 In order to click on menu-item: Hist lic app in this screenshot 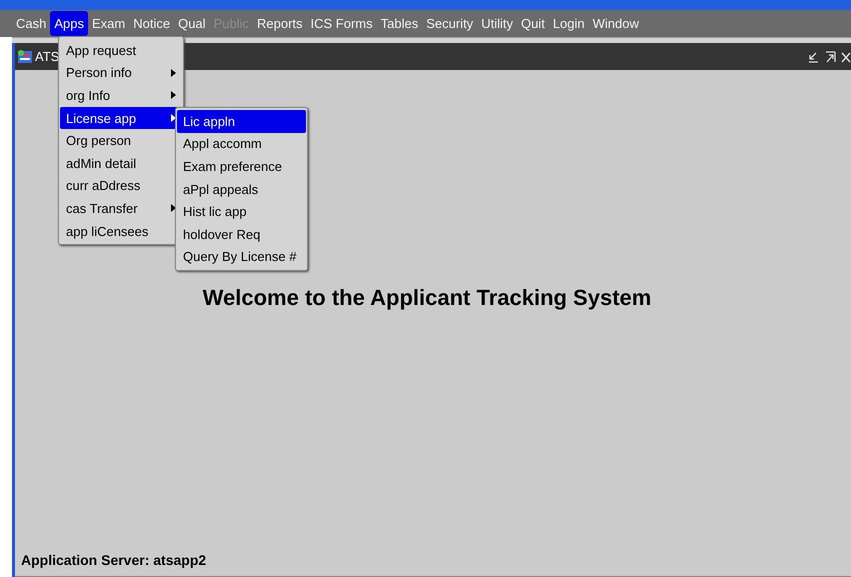, I will do `click(241, 211)`.